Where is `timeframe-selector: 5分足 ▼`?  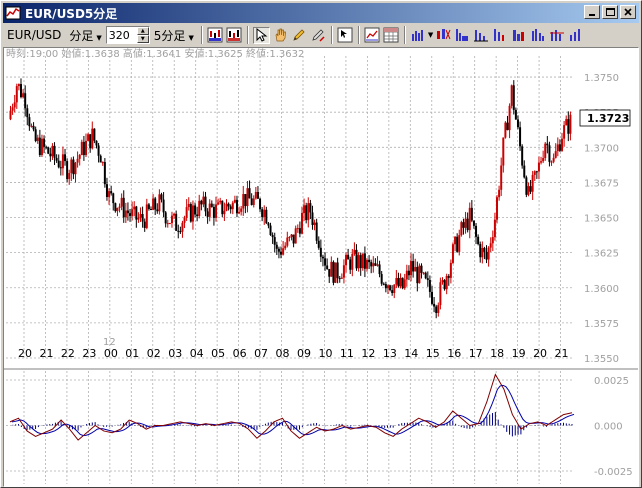 timeframe-selector: 5分足 ▼ is located at coordinates (174, 35).